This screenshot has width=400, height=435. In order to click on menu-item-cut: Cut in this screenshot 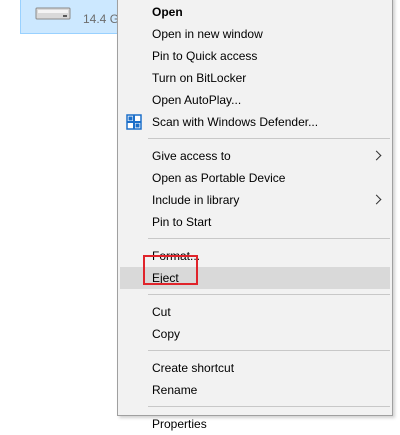, I will do `click(255, 312)`.